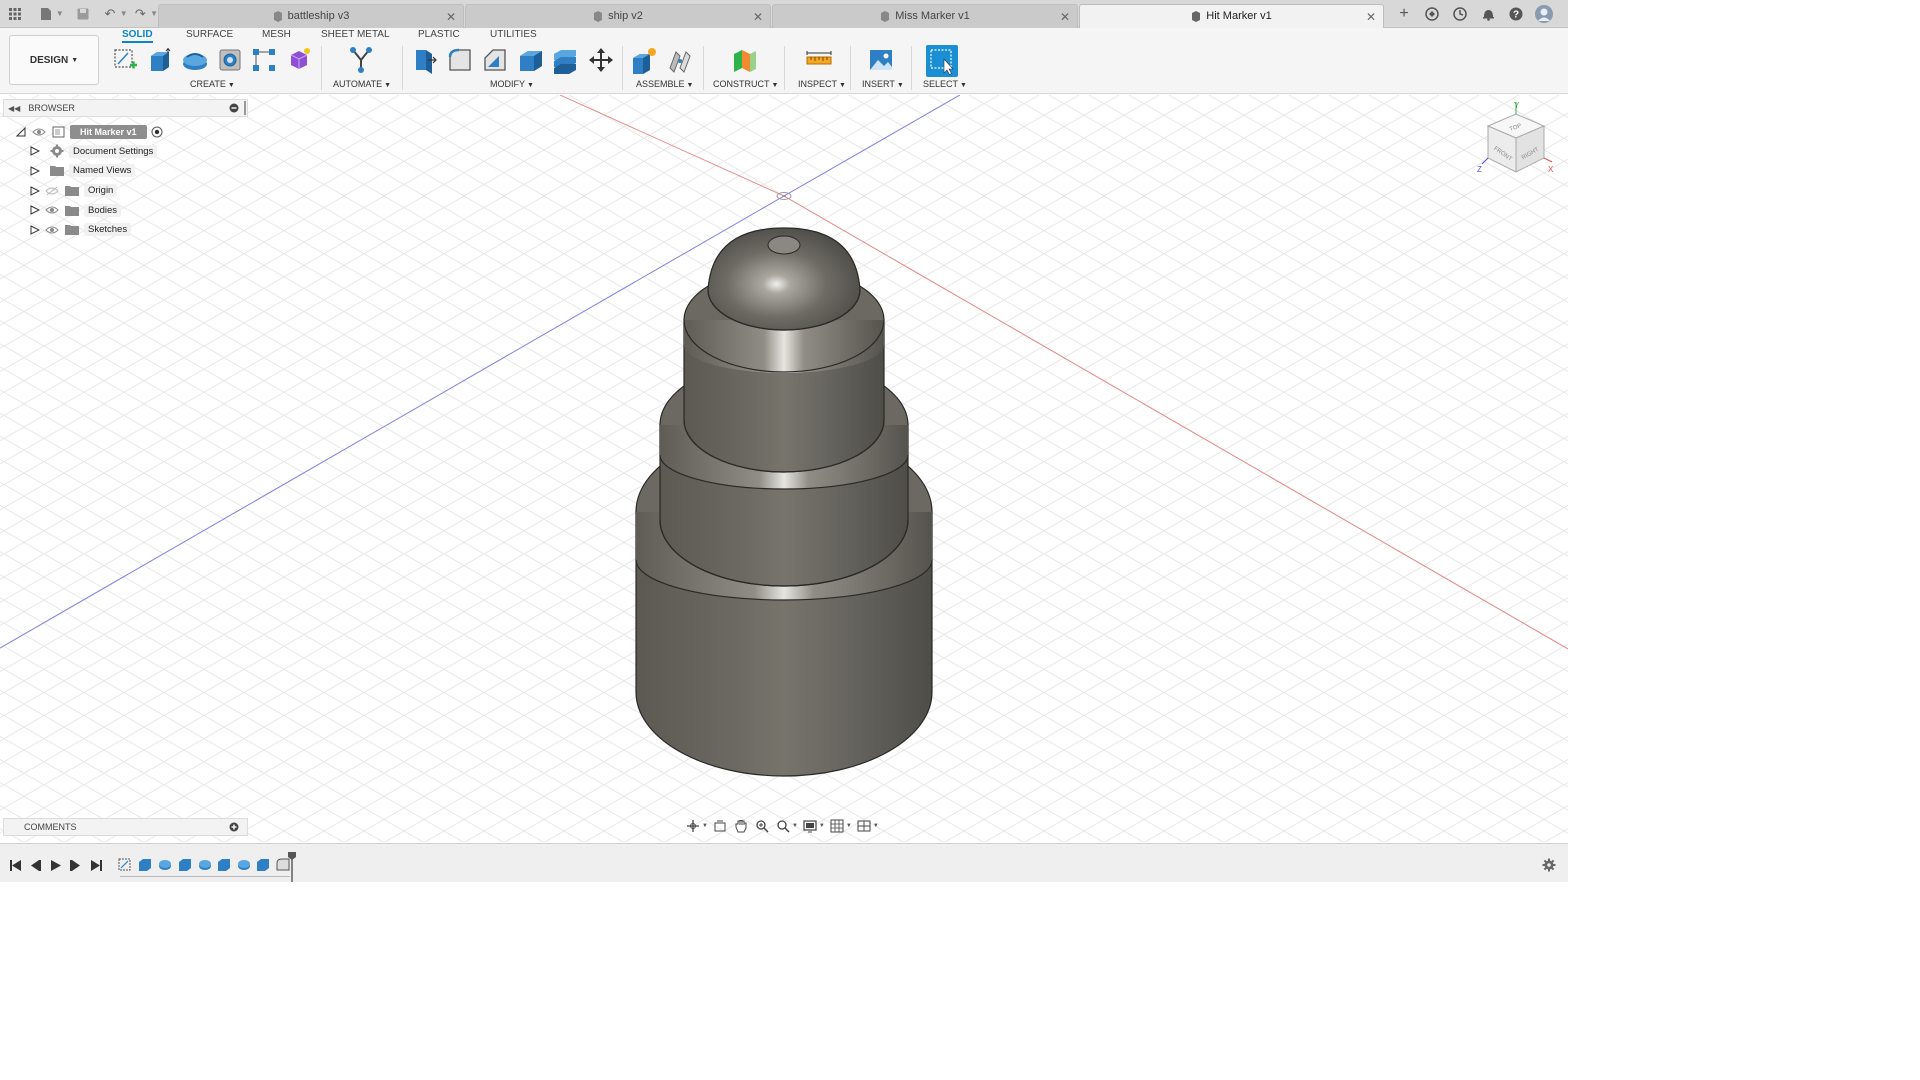 The image size is (1920, 1080). Describe the element at coordinates (108, 131) in the screenshot. I see `root-component-label: Hit Marker v1` at that location.